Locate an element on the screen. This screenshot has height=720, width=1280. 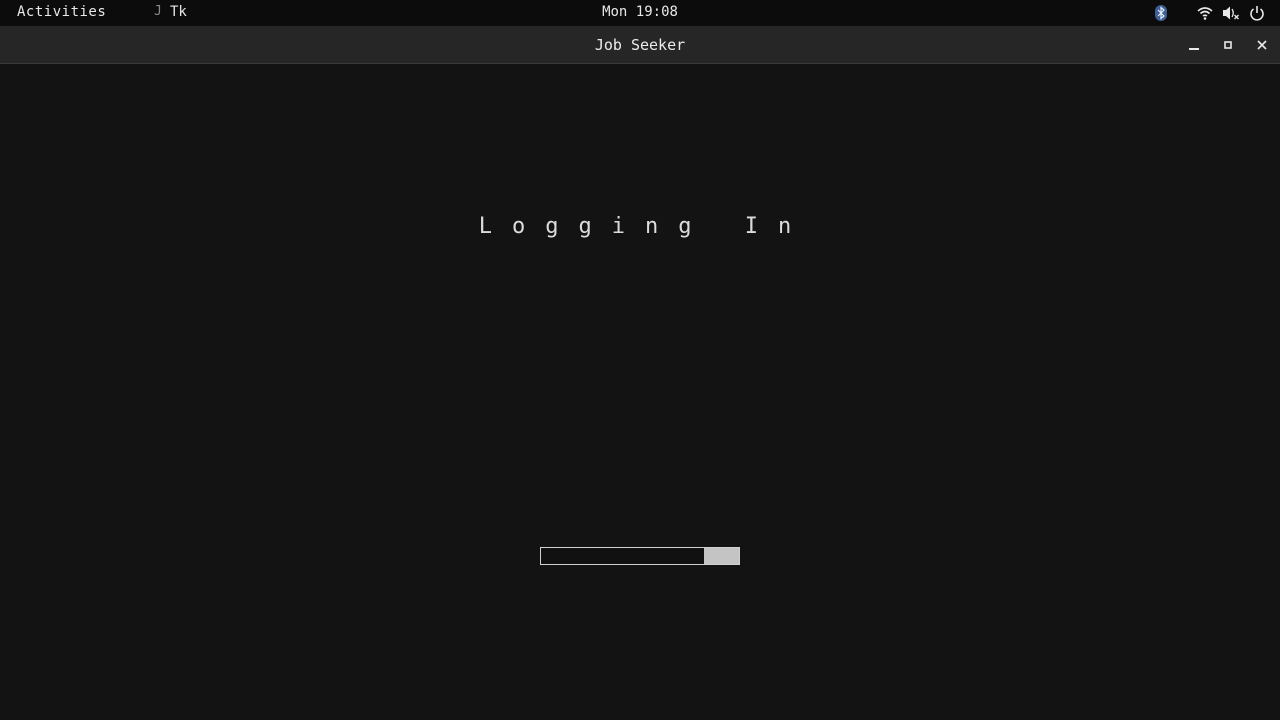
maximize-icon is located at coordinates (1228, 45).